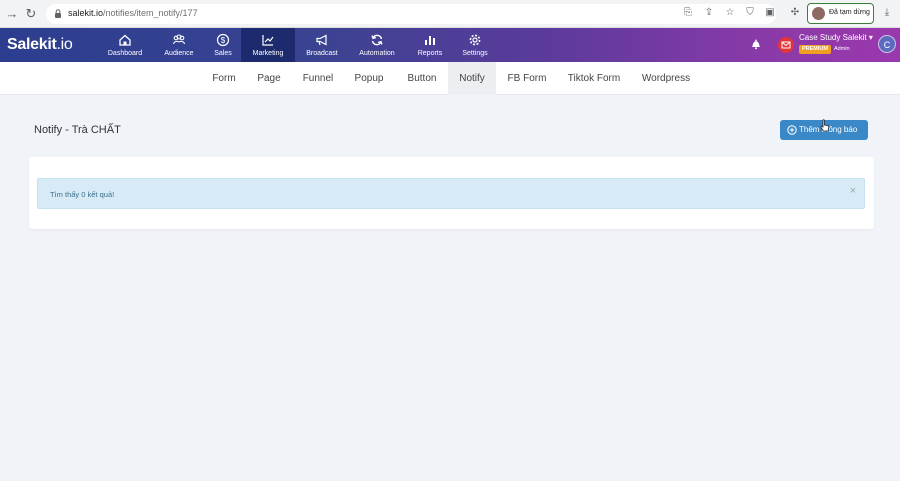 Image resolution: width=900 pixels, height=481 pixels. What do you see at coordinates (369, 78) in the screenshot?
I see `tab-popup: Popup` at bounding box center [369, 78].